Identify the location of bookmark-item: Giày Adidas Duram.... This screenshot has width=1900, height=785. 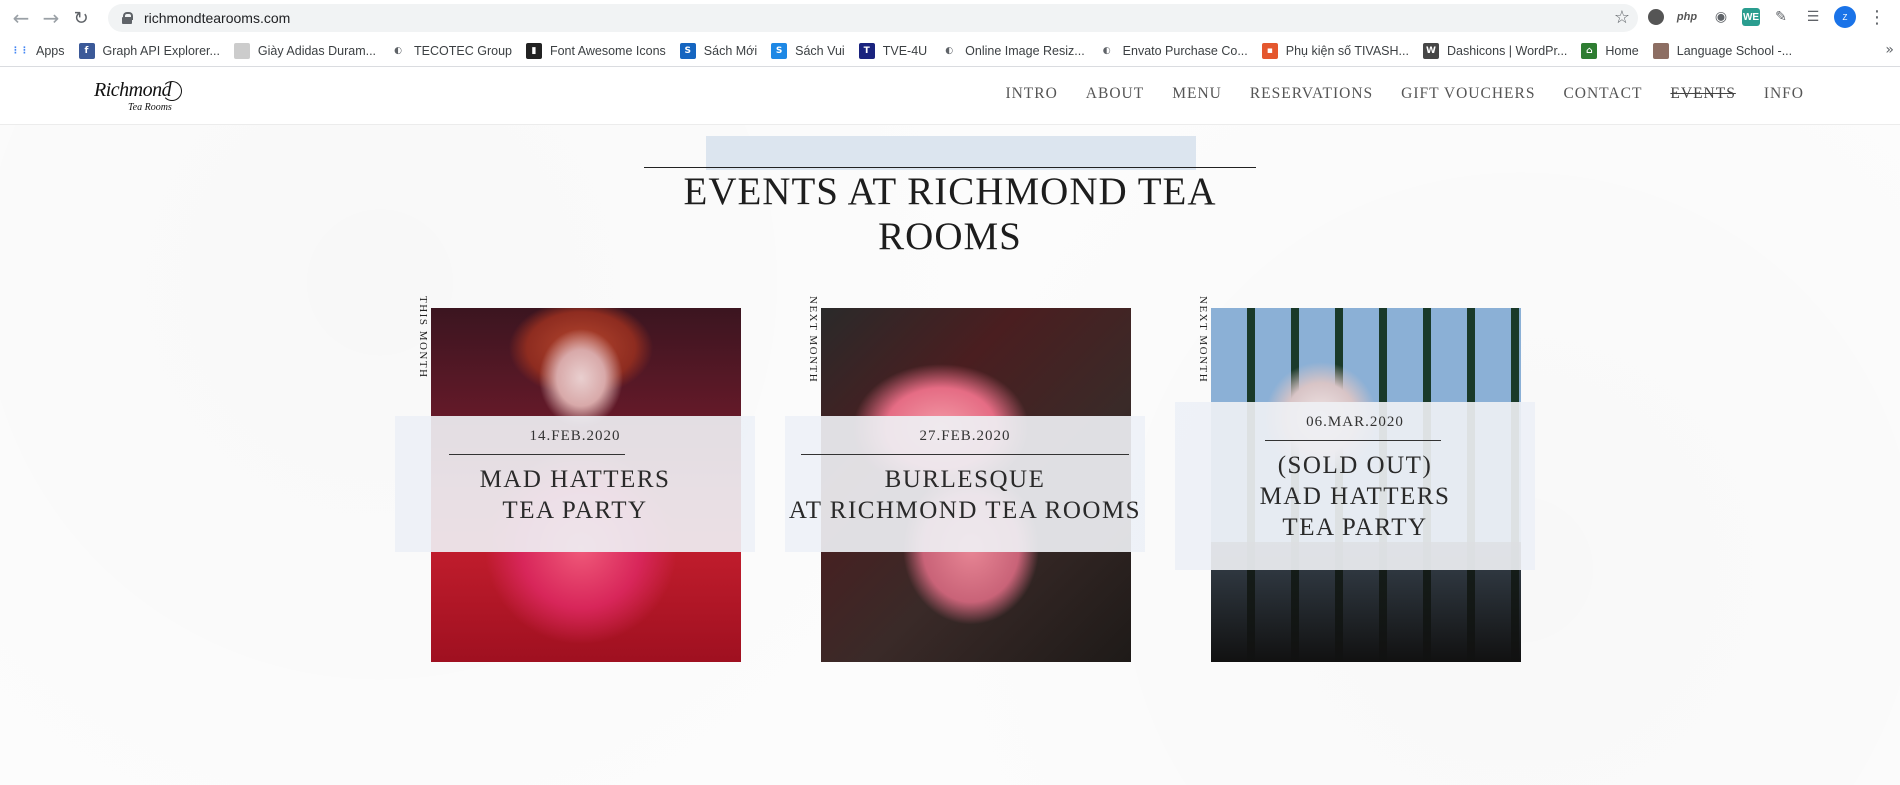
(305, 51).